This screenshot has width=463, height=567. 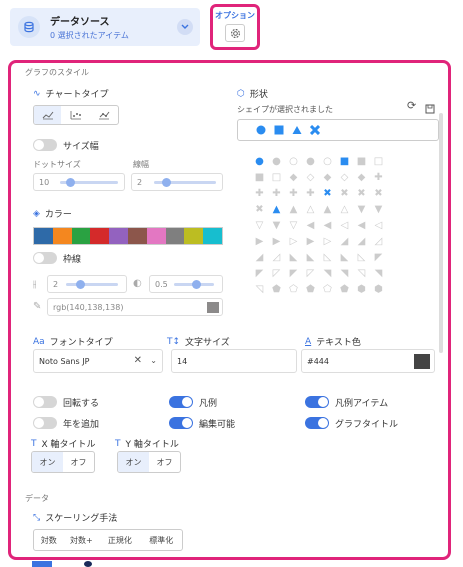 What do you see at coordinates (317, 423) in the screenshot?
I see `graph-title-toggle` at bounding box center [317, 423].